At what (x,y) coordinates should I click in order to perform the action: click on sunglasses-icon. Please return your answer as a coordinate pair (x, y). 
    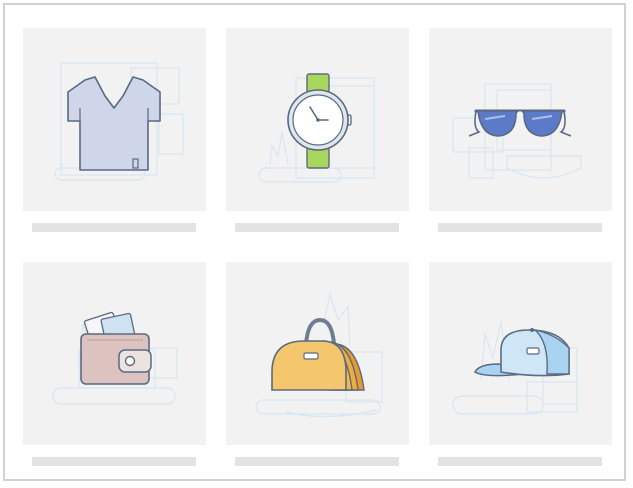
    Looking at the image, I should click on (517, 131).